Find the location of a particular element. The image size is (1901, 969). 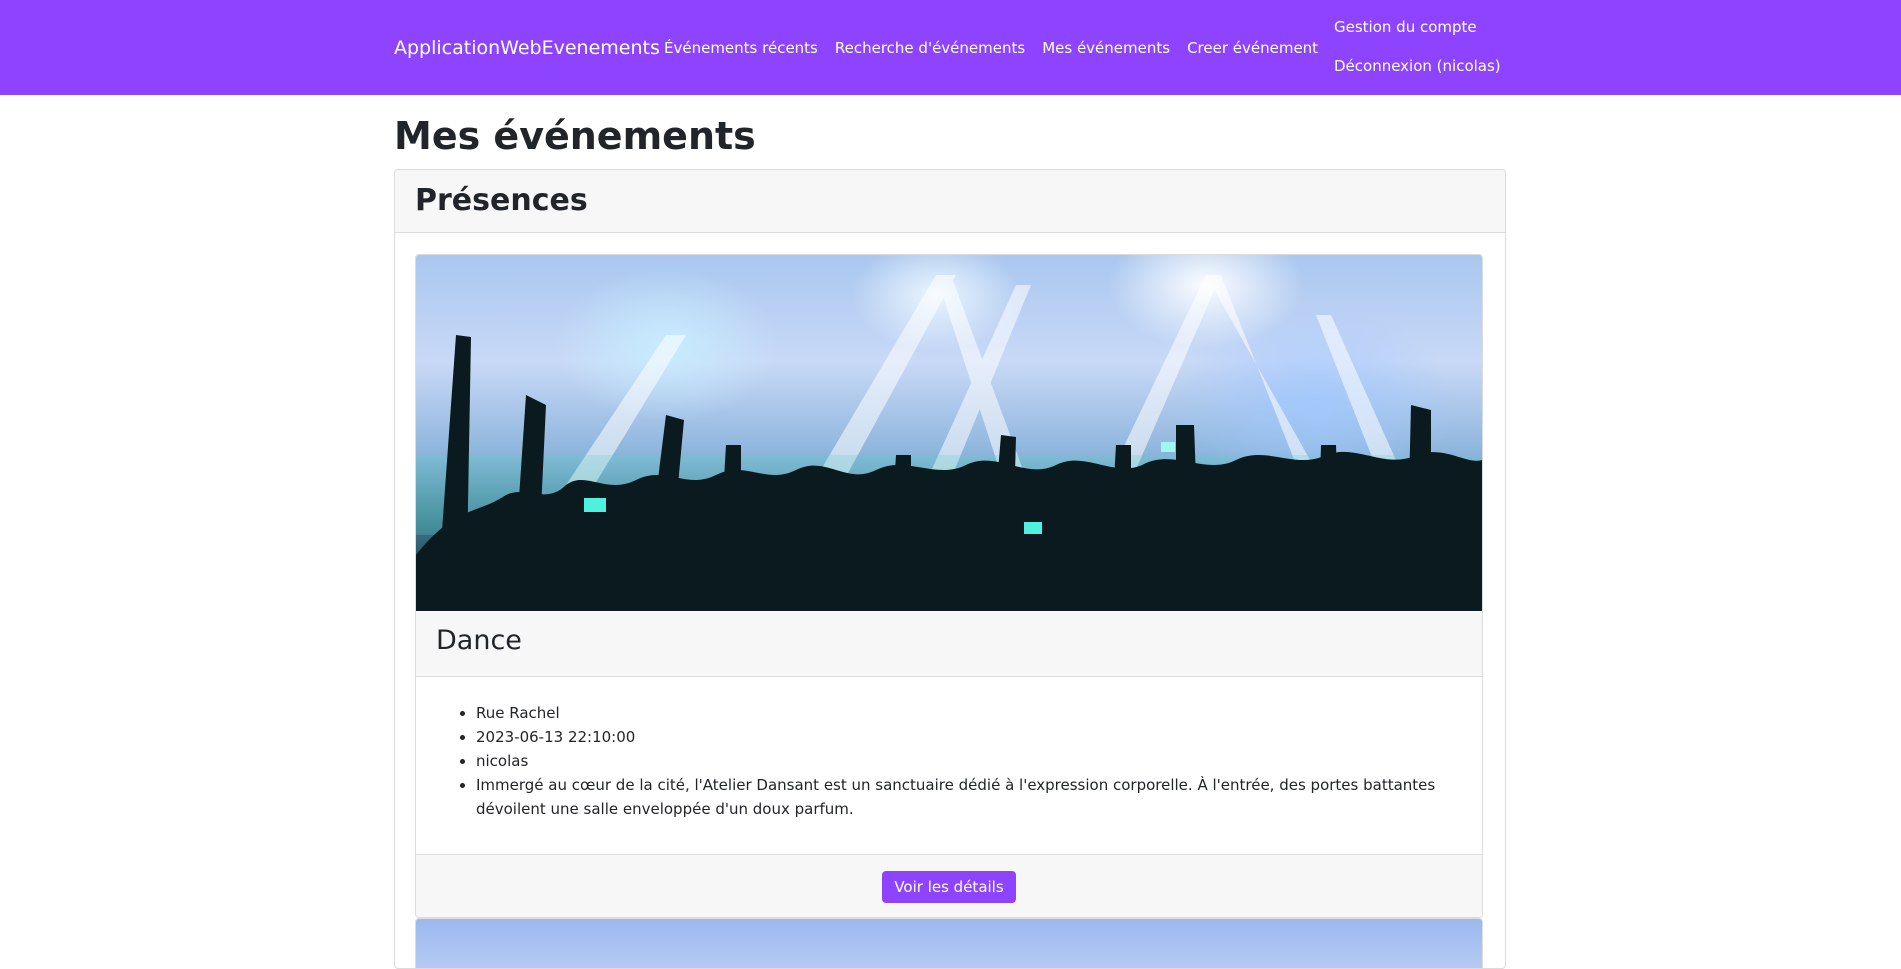

nav-link-my-events: Mes événements is located at coordinates (1106, 48).